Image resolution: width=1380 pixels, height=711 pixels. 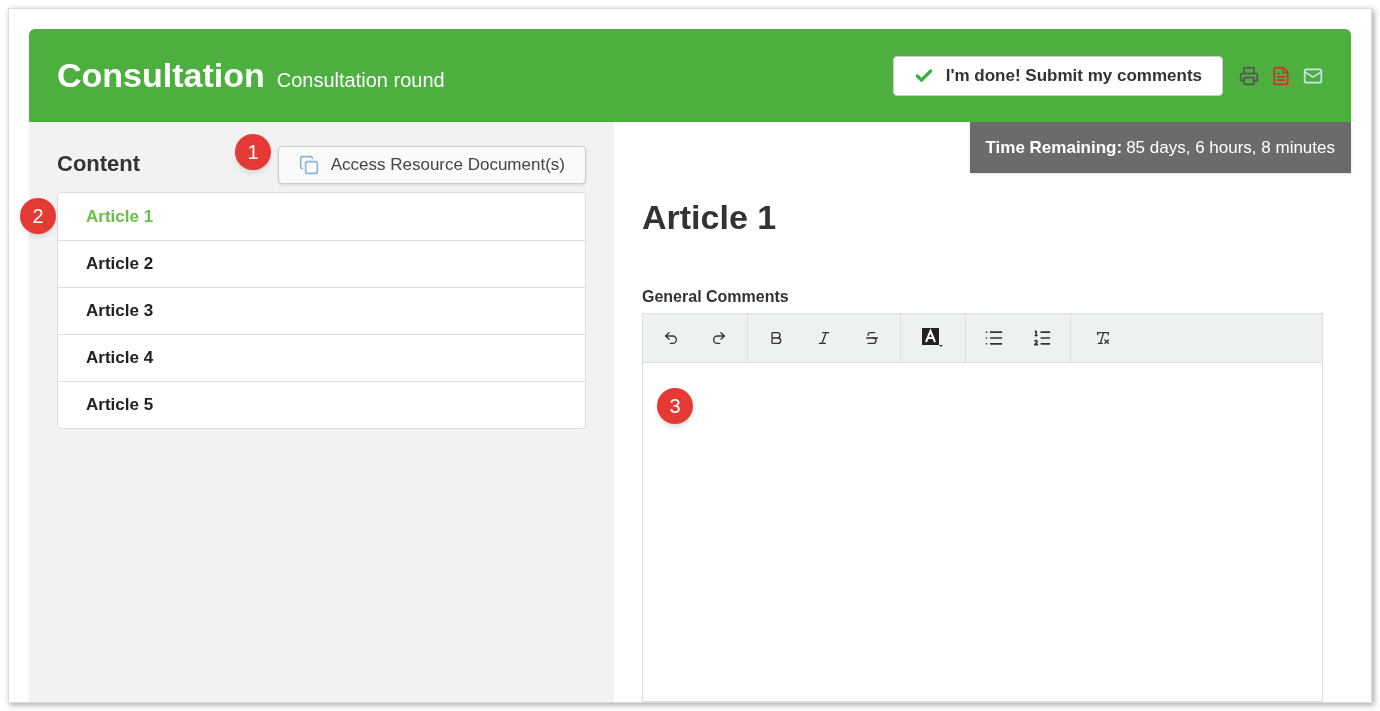 I want to click on callout-marker: 2, so click(x=38, y=216).